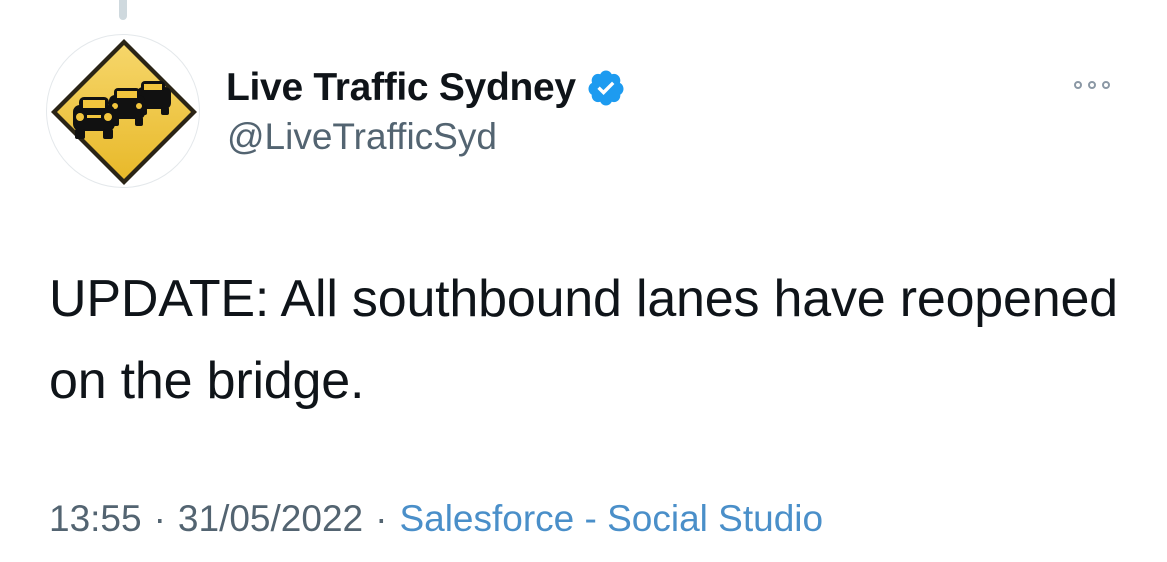 The width and height of the screenshot is (1167, 562). I want to click on traffic-warning-sign-icon, so click(124, 112).